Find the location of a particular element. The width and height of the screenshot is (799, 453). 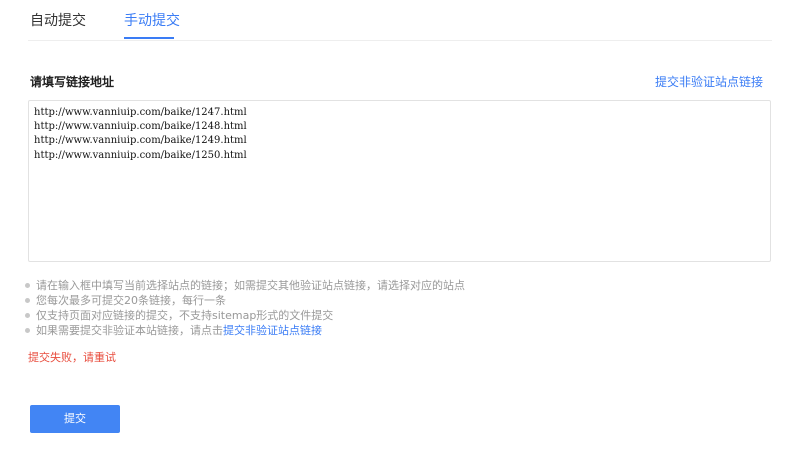

tab-auto-submit: 自动提交 is located at coordinates (58, 21).